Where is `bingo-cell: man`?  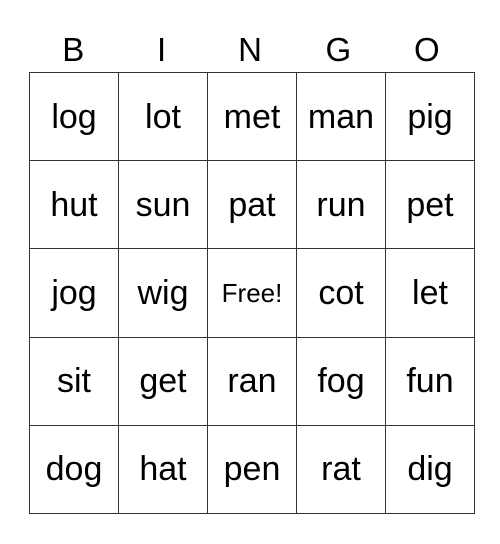 bingo-cell: man is located at coordinates (341, 116).